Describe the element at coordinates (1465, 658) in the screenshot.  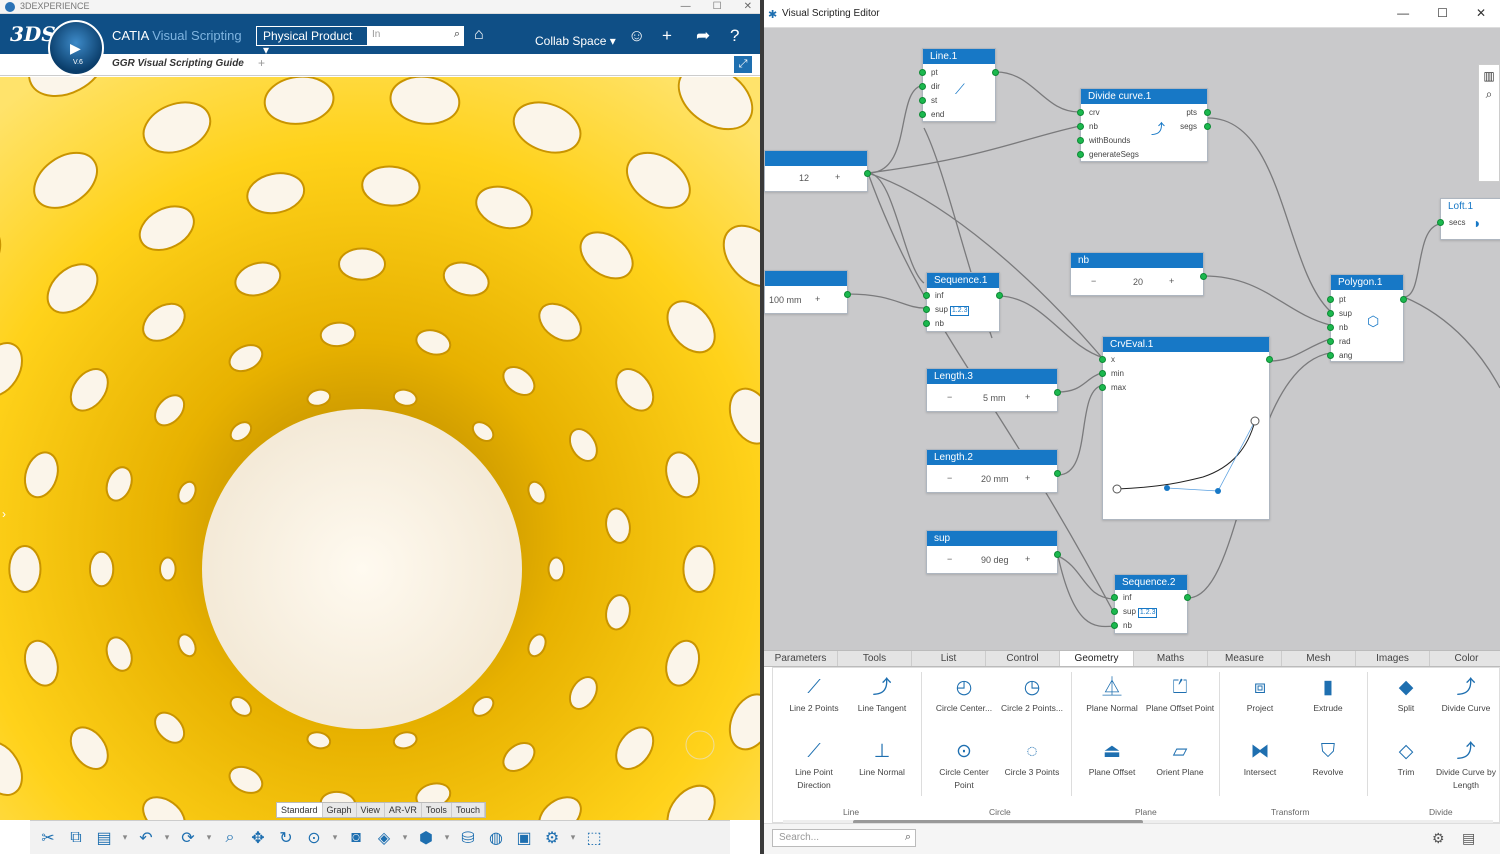
I see `tab-color: Color` at that location.